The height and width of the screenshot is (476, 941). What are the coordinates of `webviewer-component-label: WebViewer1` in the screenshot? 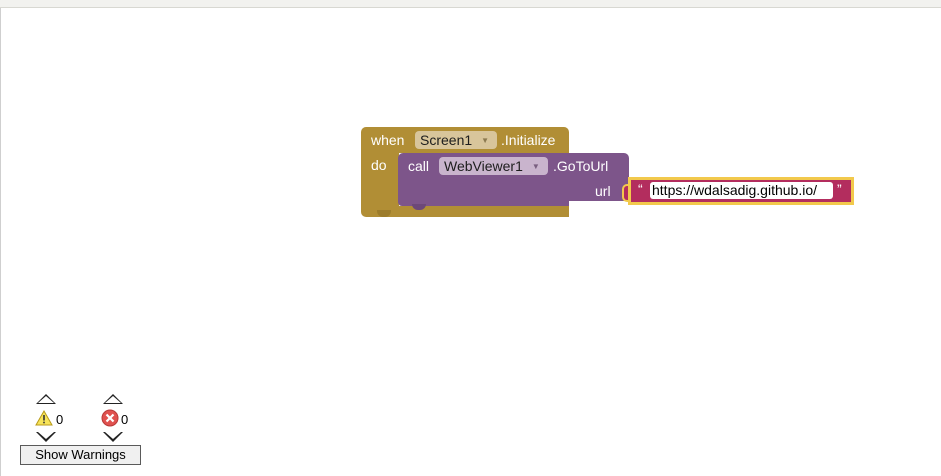 It's located at (483, 166).